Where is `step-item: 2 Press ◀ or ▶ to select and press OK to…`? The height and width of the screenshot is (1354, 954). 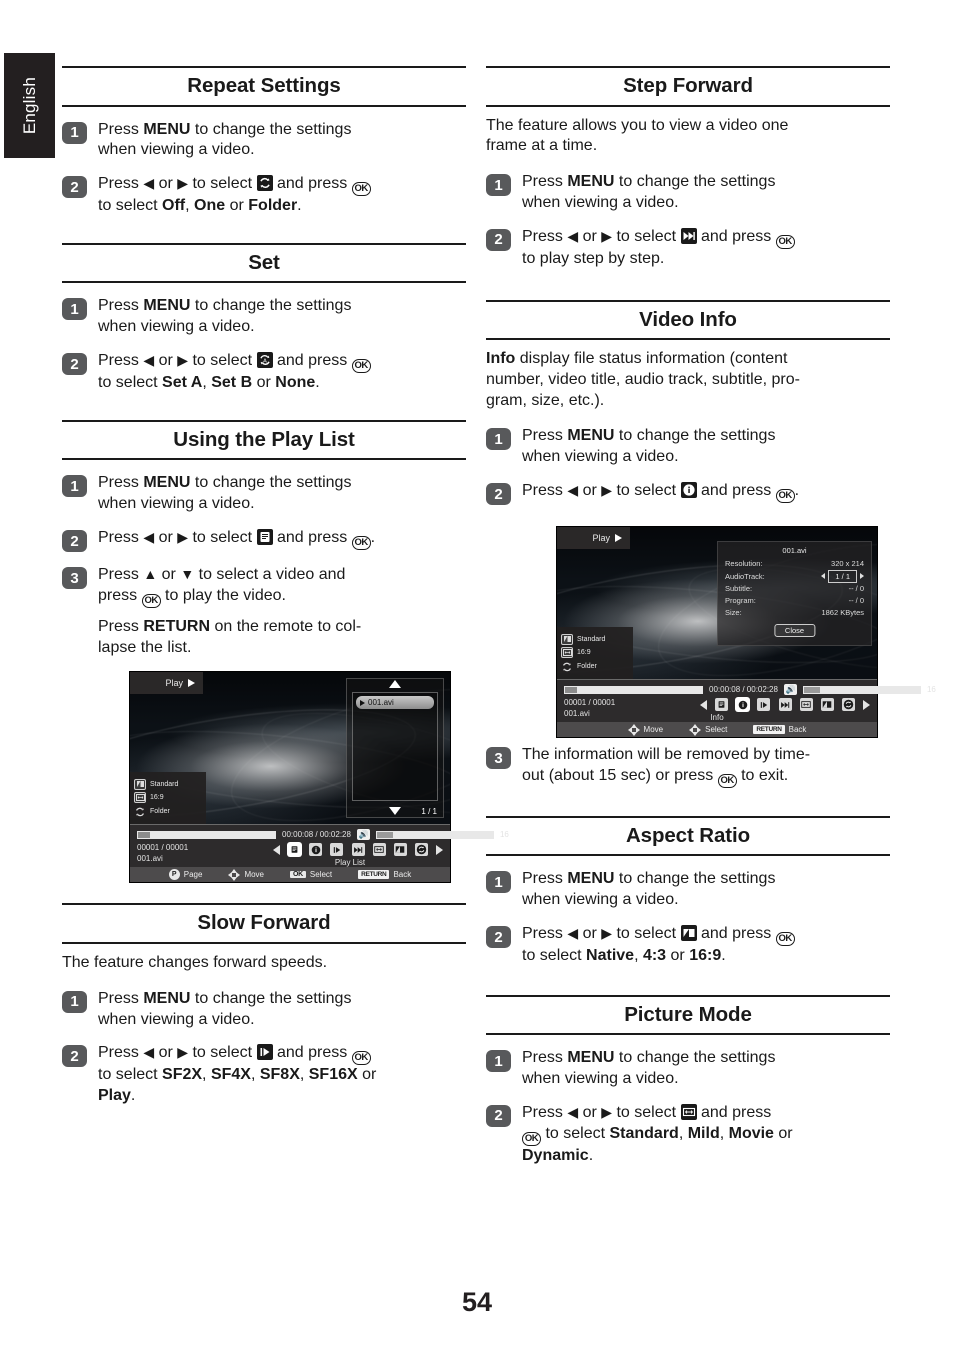 step-item: 2 Press ◀ or ▶ to select and press OK to… is located at coordinates (688, 1135).